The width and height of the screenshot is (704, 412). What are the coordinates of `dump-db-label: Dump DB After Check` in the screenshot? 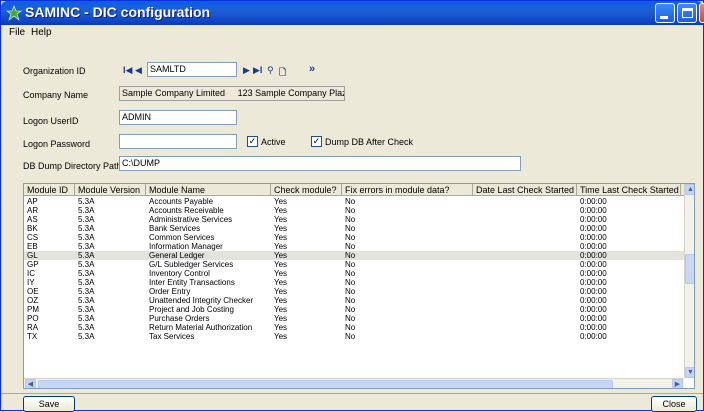 It's located at (369, 142).